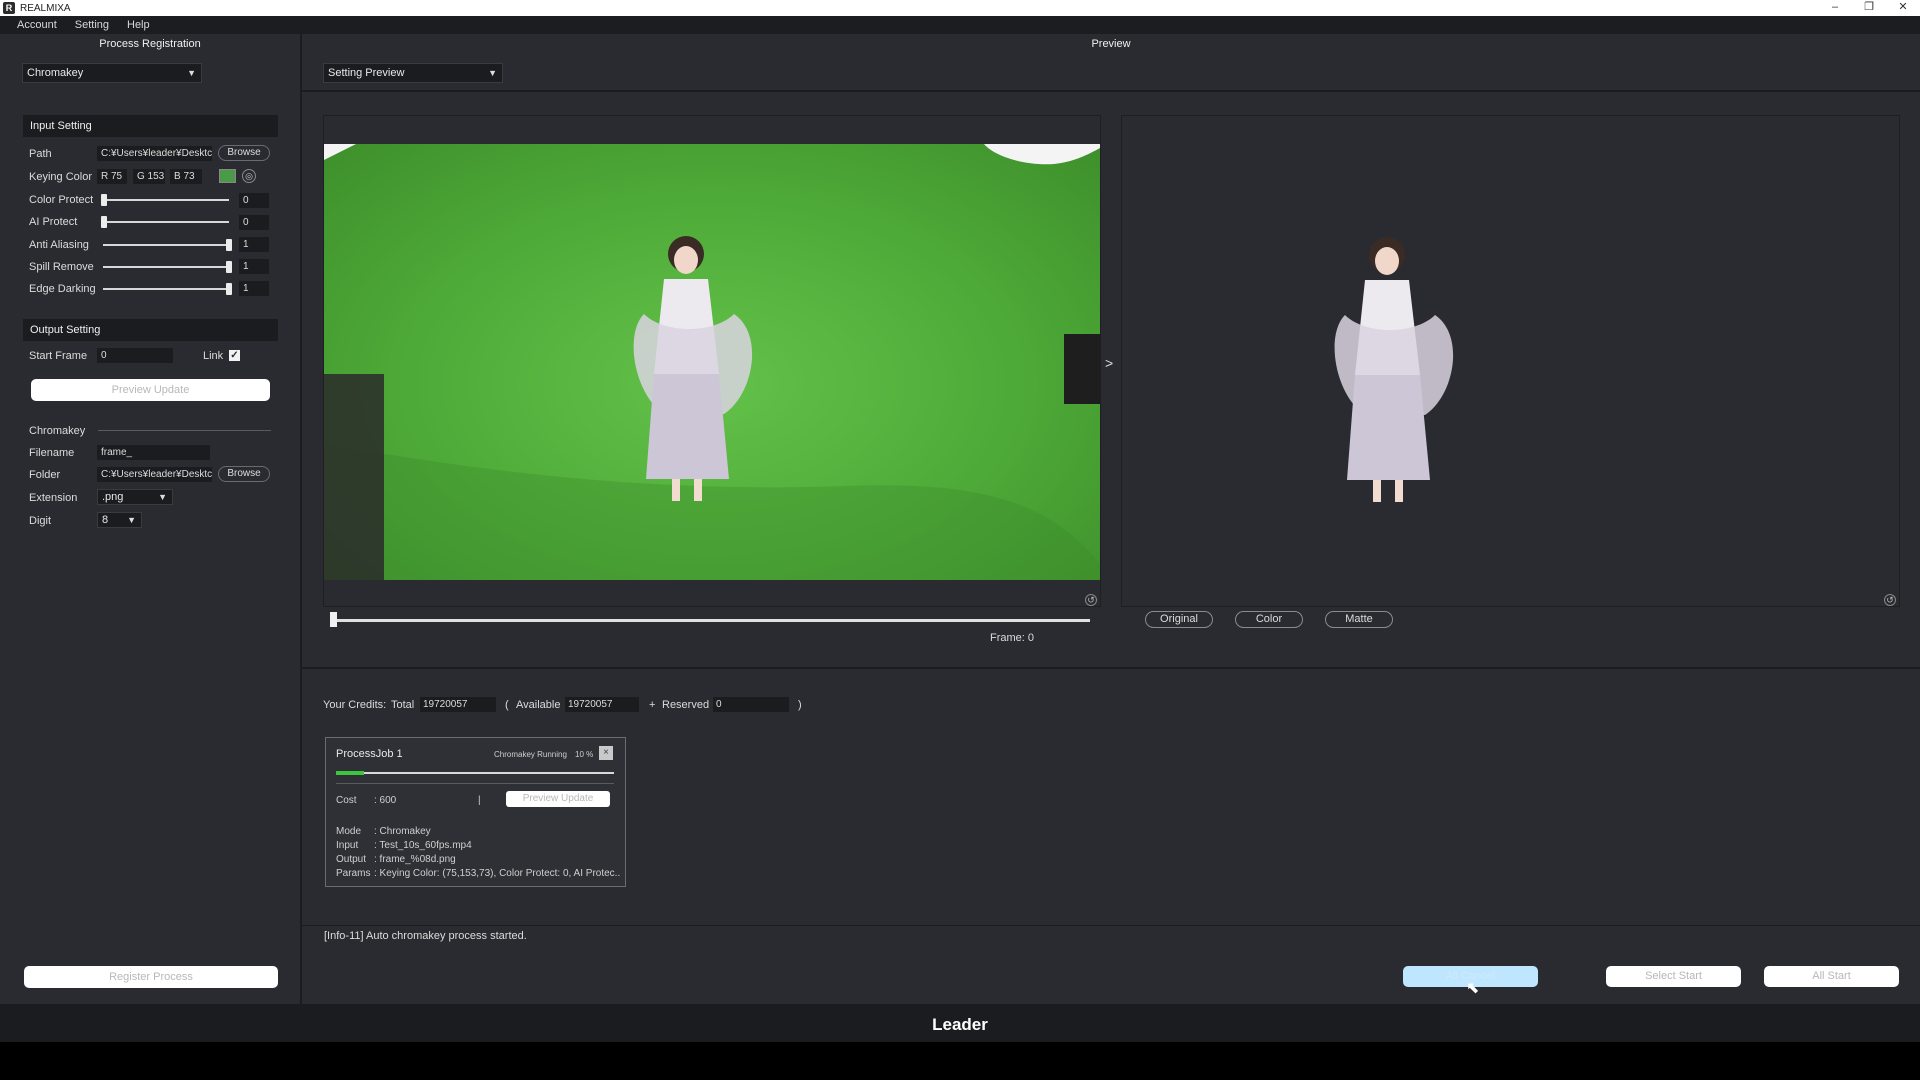 This screenshot has height=1080, width=1920. I want to click on job-mode-value: : Chromakey, so click(402, 831).